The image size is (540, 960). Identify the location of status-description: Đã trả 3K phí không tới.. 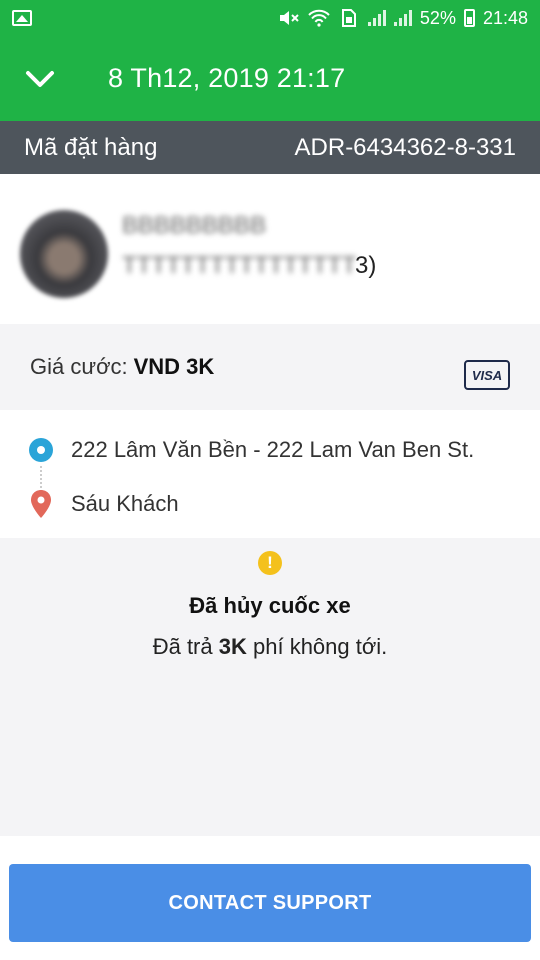
(270, 647).